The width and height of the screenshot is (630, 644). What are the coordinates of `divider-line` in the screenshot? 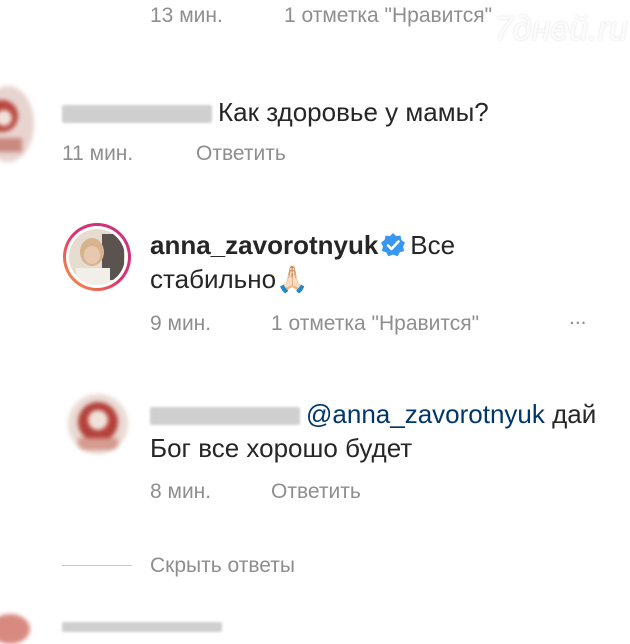 It's located at (97, 565).